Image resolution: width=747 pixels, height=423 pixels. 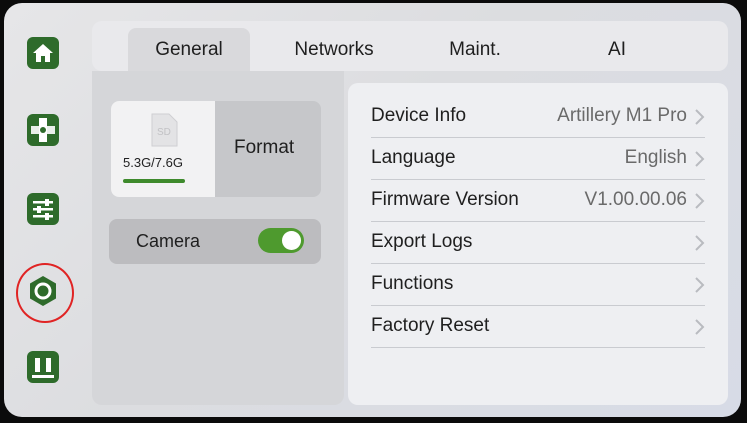 I want to click on format-label: Format, so click(x=264, y=147).